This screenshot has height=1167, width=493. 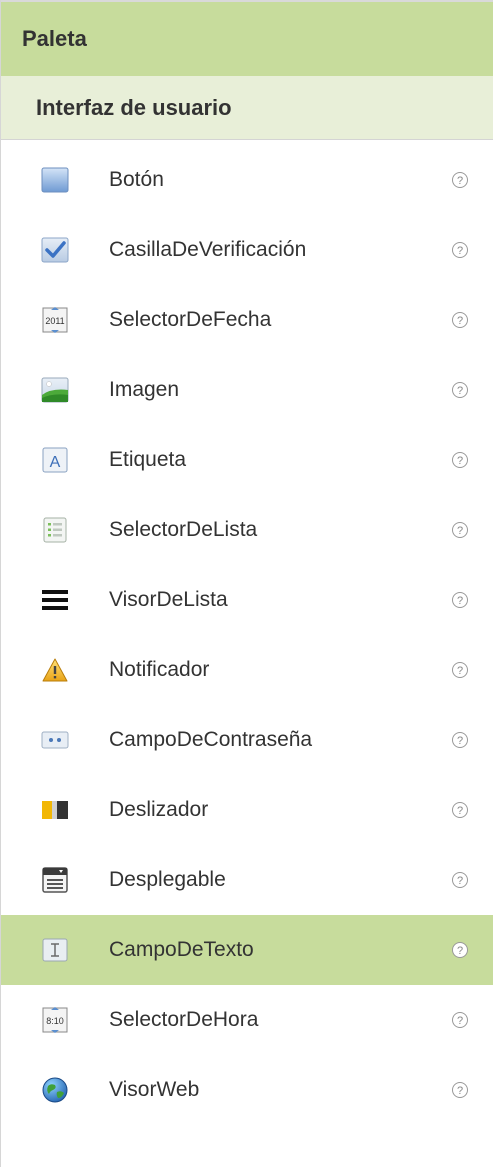 What do you see at coordinates (247, 600) in the screenshot?
I see `component-item-list-view: VisorDeLista ?` at bounding box center [247, 600].